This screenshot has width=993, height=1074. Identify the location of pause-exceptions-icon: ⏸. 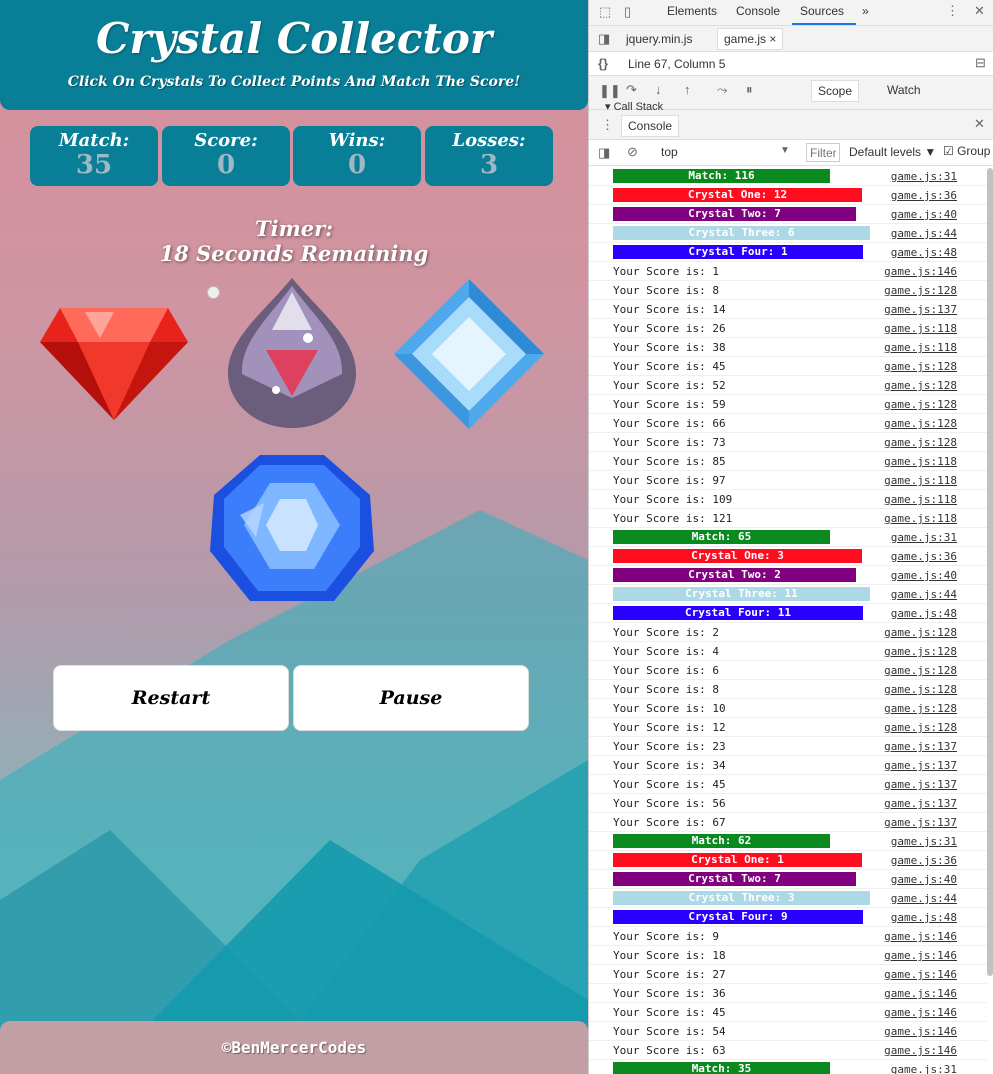
(749, 90).